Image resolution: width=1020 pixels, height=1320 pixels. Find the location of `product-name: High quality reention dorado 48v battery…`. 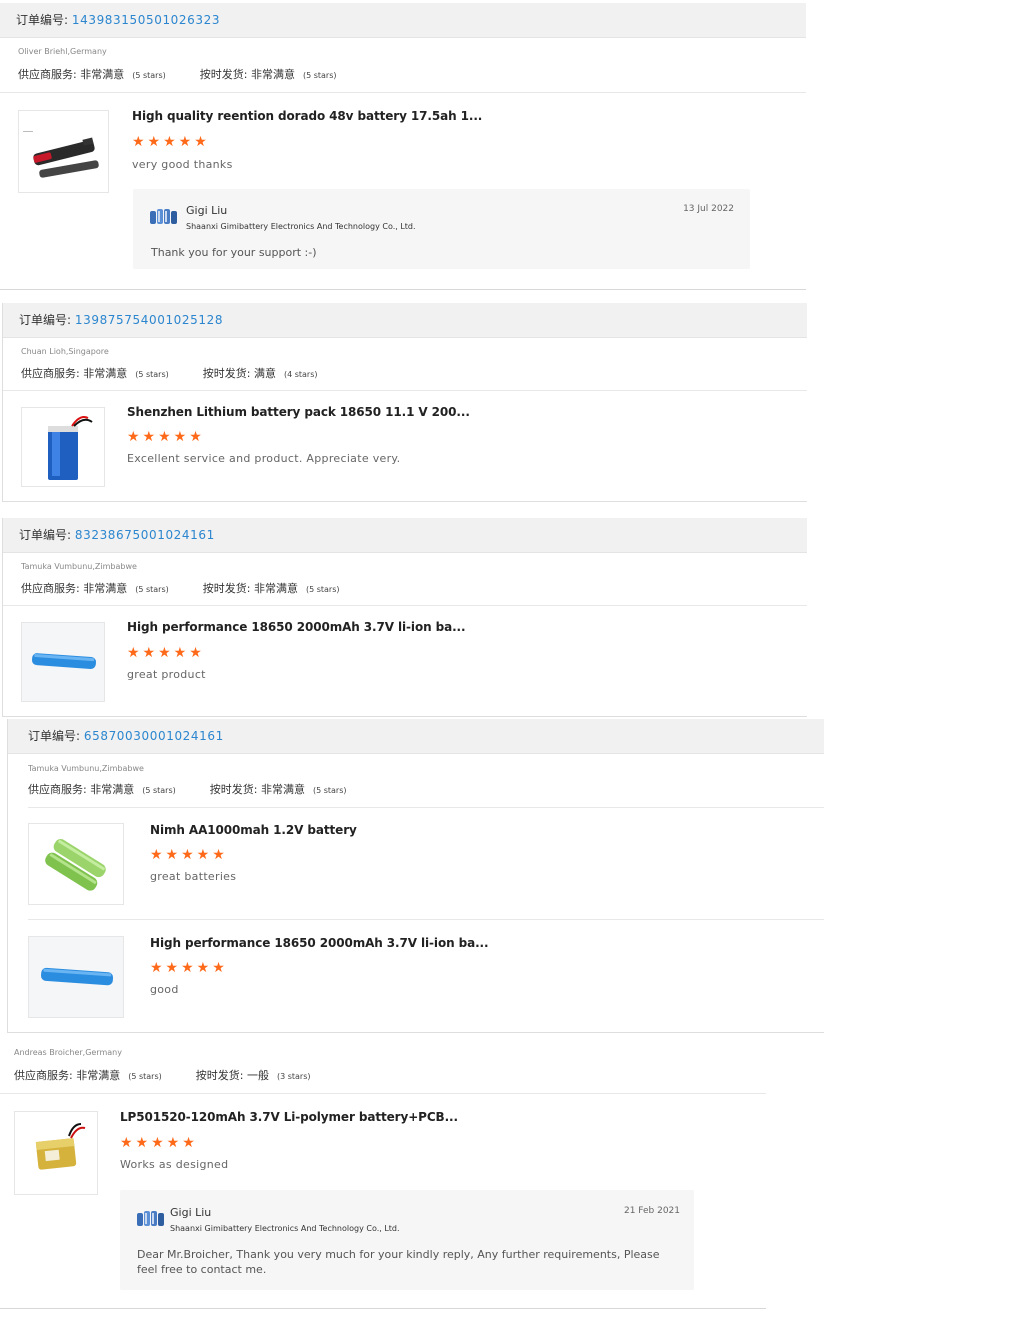

product-name: High quality reention dorado 48v battery… is located at coordinates (307, 116).